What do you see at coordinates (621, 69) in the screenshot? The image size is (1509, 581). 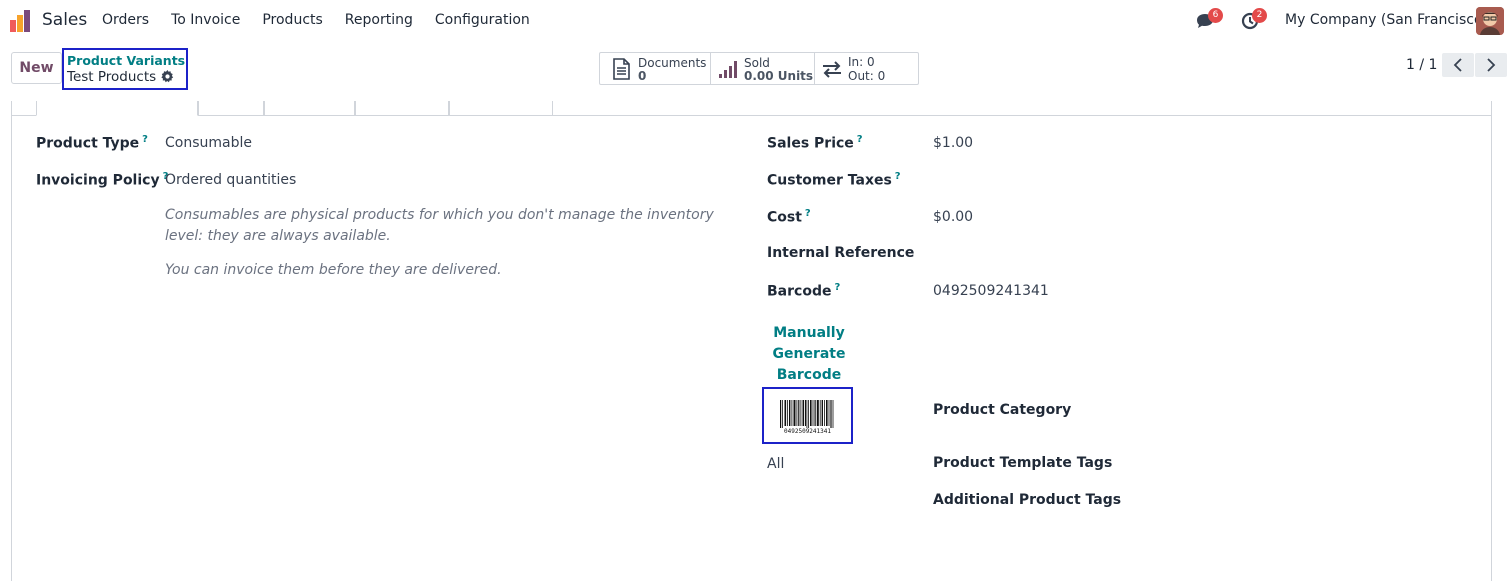 I see `document-icon` at bounding box center [621, 69].